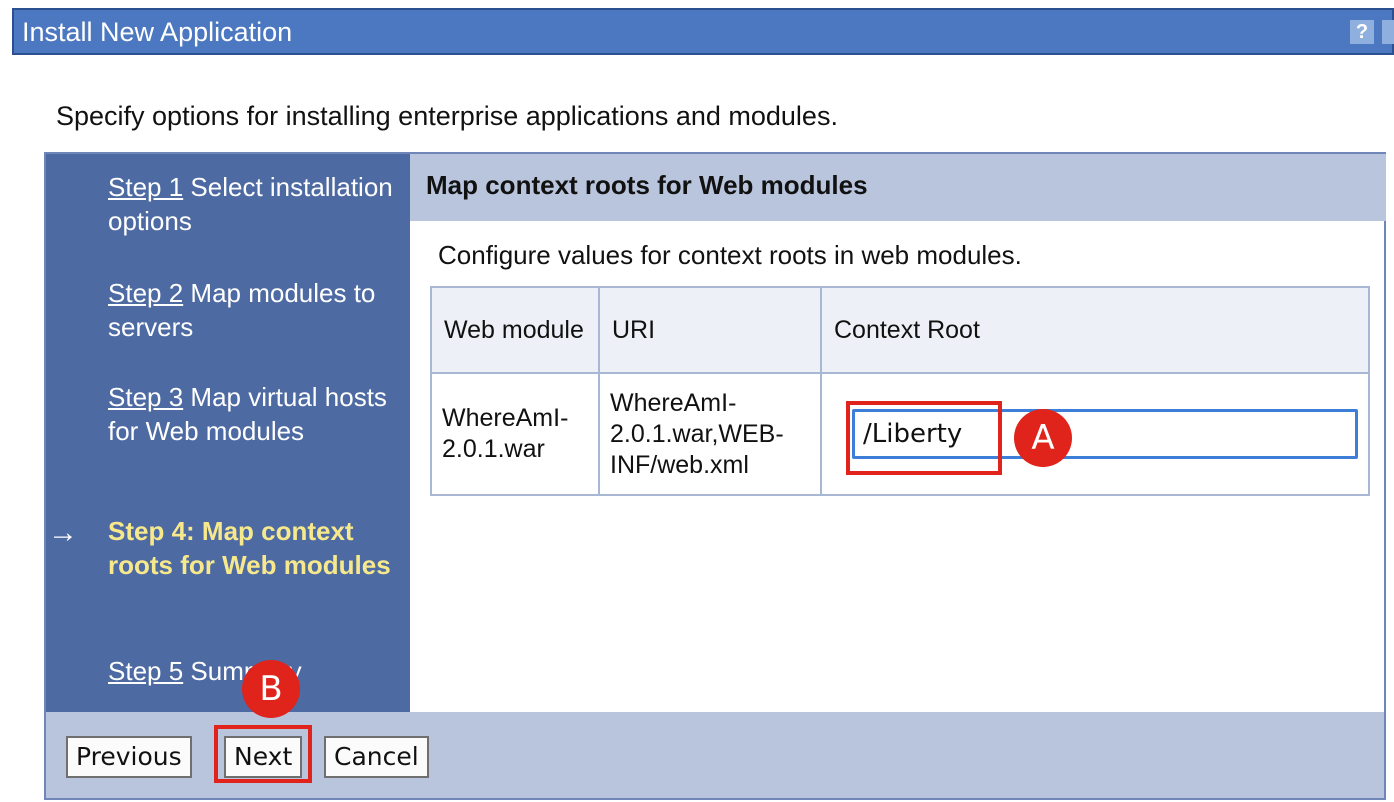 This screenshot has width=1394, height=802. I want to click on annotation-badge-b: B, so click(271, 689).